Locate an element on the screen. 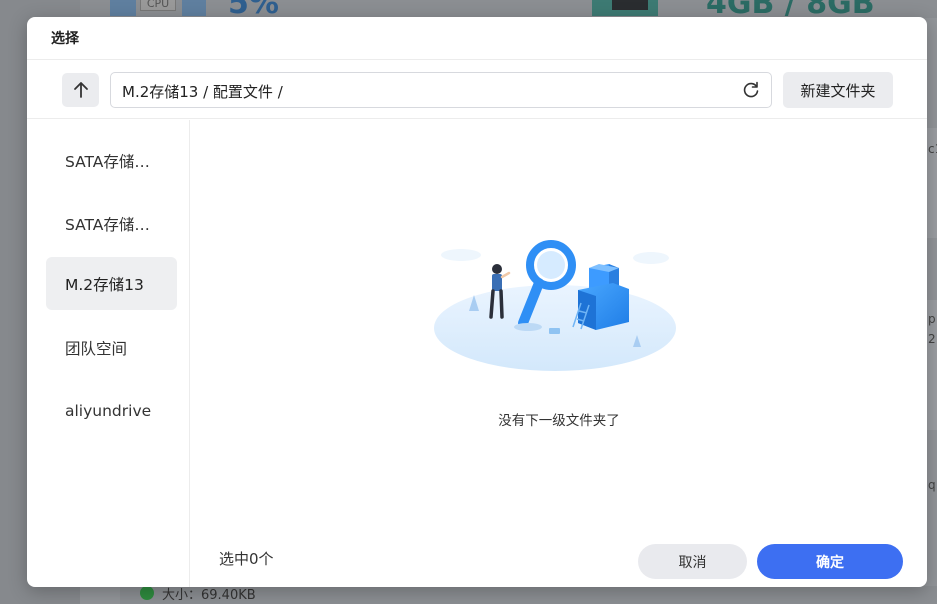 The width and height of the screenshot is (937, 604). dialog-header: 选择 is located at coordinates (477, 38).